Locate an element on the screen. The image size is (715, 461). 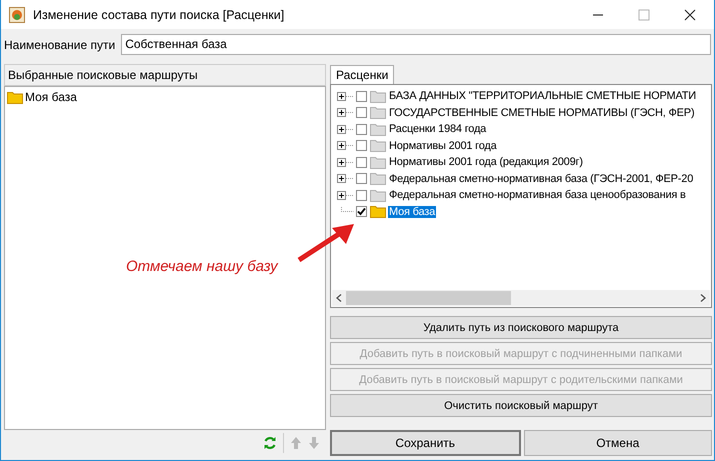
tree-item: Федеральная сметно-нормативная база ценообразования в is located at coordinates (537, 195).